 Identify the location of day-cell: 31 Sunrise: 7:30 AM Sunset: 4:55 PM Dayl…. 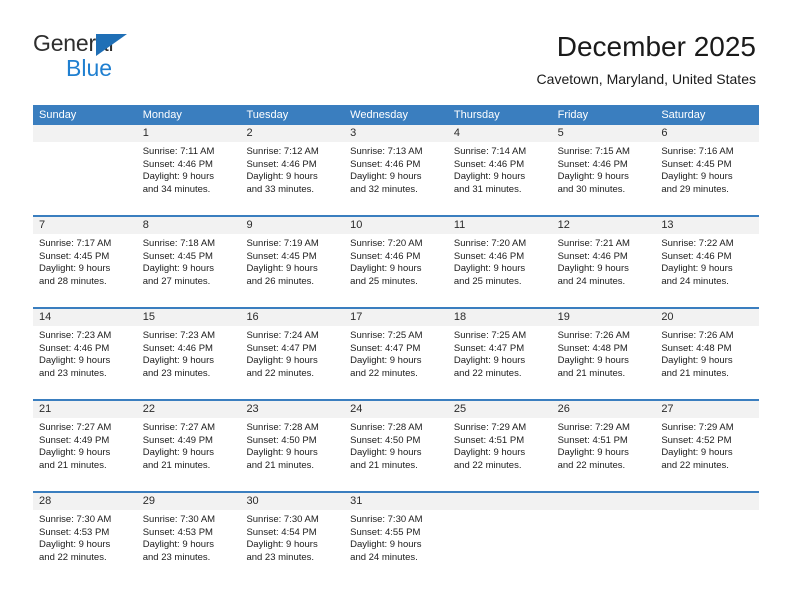
(396, 534).